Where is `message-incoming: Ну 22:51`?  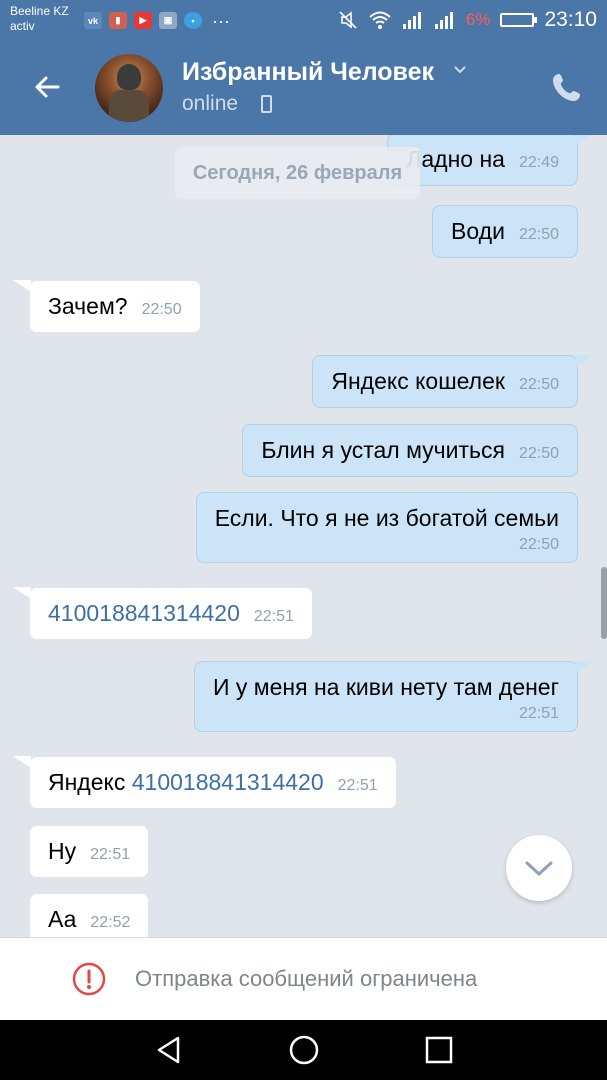 message-incoming: Ну 22:51 is located at coordinates (89, 851).